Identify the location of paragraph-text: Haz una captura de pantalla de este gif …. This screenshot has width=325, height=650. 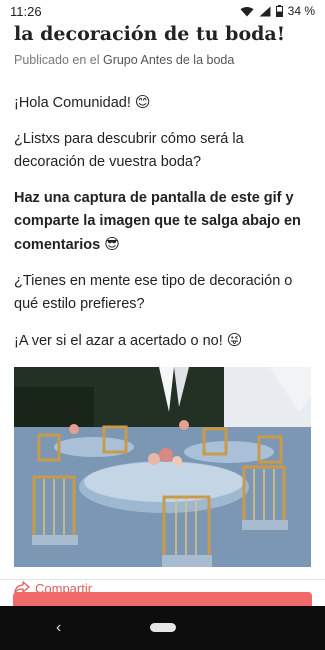
(157, 221).